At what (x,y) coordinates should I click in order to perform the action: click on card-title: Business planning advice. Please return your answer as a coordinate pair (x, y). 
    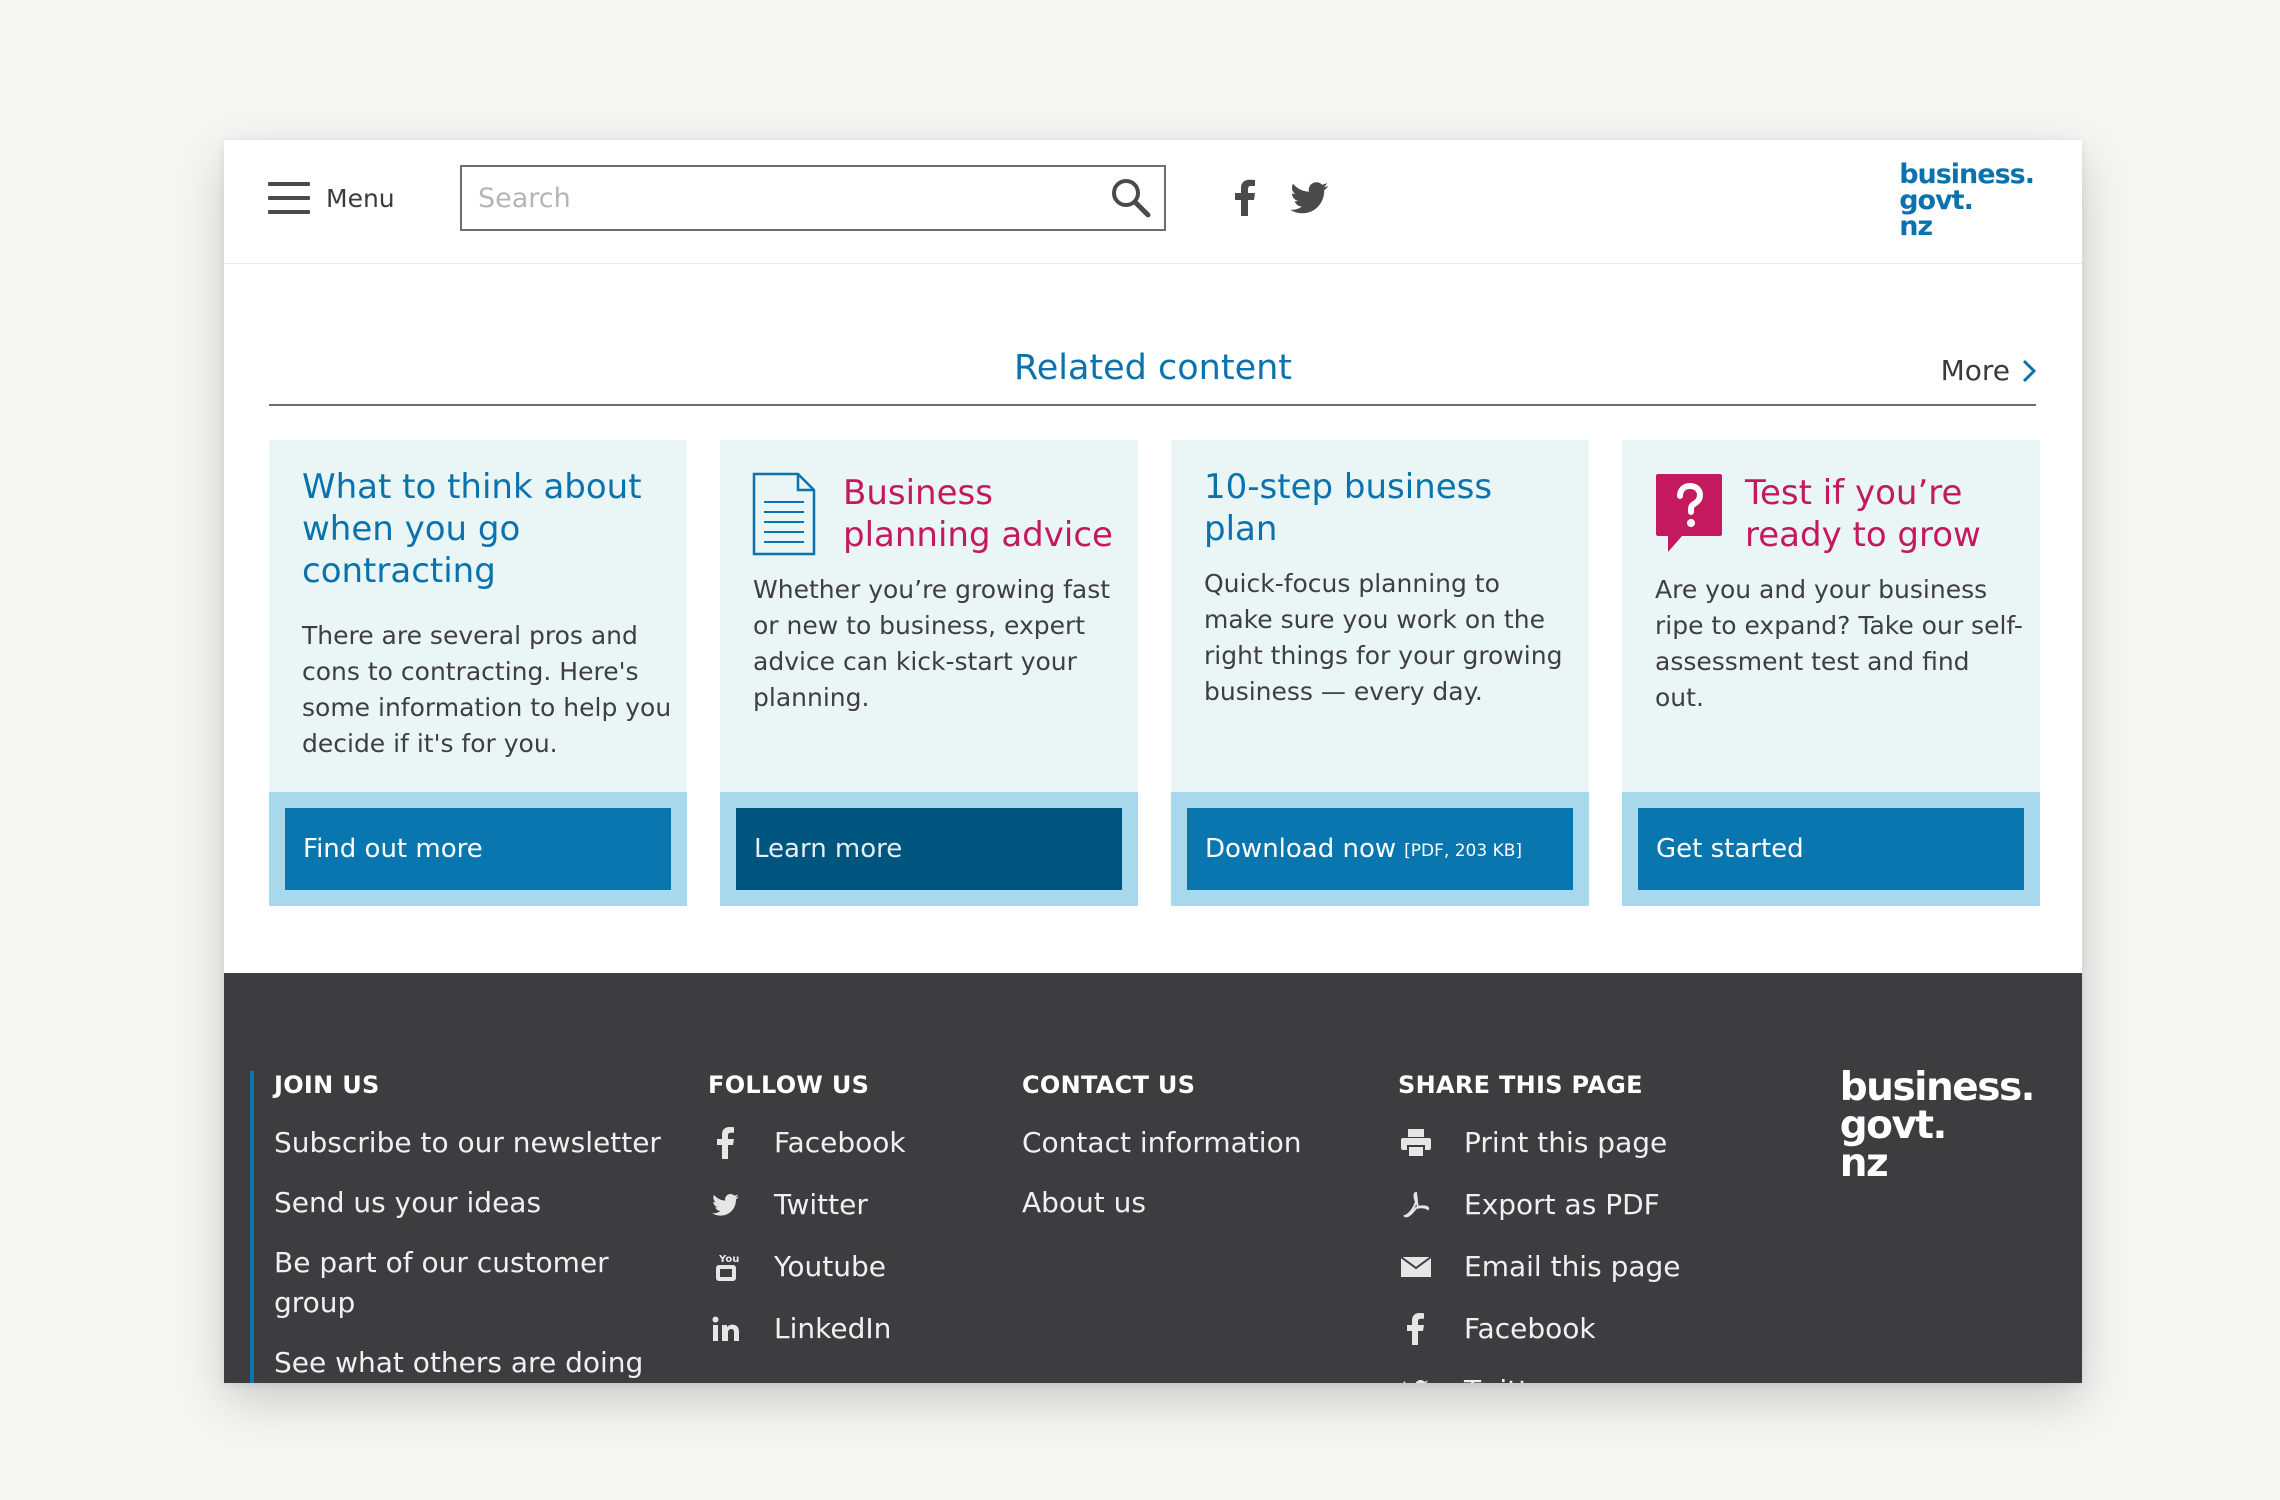
    Looking at the image, I should click on (983, 514).